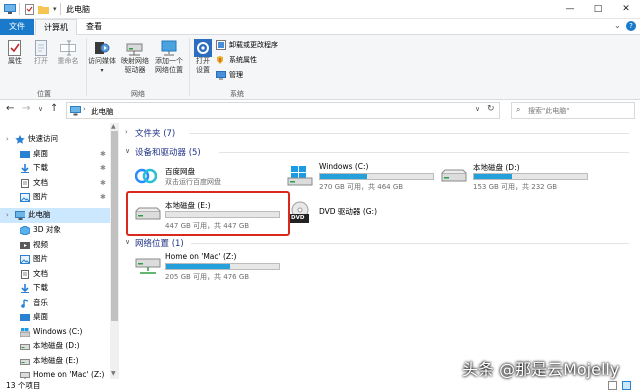 The width and height of the screenshot is (640, 392). I want to click on details-view-icon, so click(612, 385).